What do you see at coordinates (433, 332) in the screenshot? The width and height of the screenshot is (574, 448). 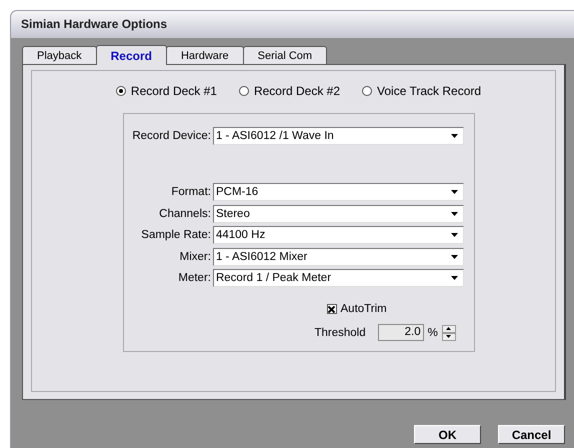 I see `unit-label: %` at bounding box center [433, 332].